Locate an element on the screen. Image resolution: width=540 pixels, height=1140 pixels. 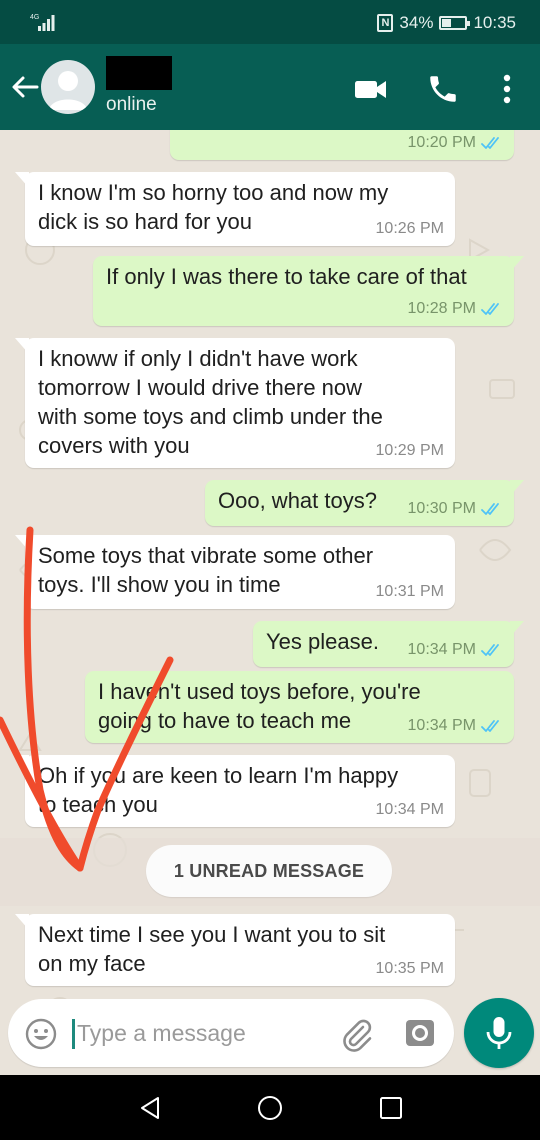
message-time: 10:29 PM is located at coordinates (409, 450).